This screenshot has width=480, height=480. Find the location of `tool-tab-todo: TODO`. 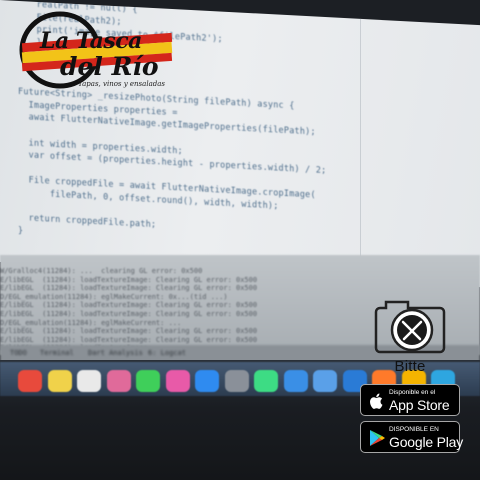

tool-tab-todo: TODO is located at coordinates (18, 353).